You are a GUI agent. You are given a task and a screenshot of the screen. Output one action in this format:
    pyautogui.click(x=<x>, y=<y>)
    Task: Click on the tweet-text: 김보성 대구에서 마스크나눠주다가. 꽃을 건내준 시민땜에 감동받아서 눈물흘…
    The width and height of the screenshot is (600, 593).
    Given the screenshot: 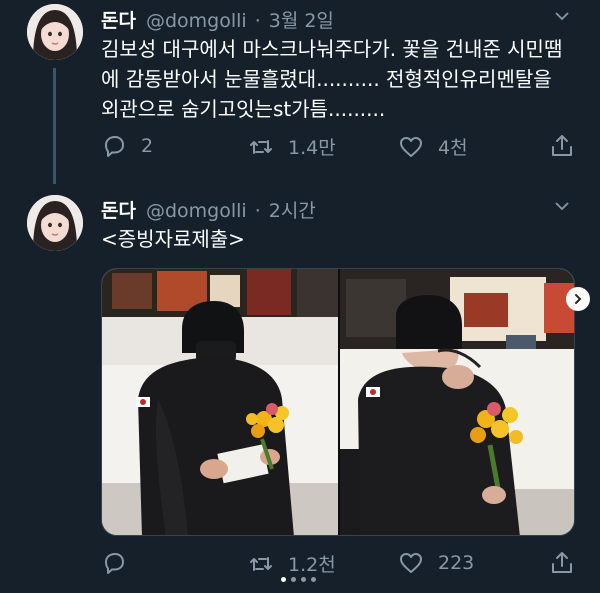 What is the action you would take?
    pyautogui.click(x=332, y=79)
    